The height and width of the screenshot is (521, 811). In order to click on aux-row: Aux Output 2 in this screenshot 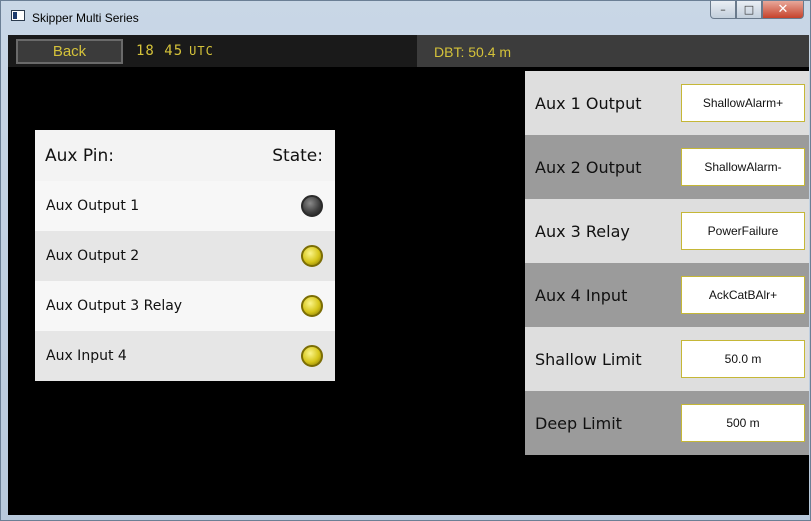, I will do `click(185, 256)`.